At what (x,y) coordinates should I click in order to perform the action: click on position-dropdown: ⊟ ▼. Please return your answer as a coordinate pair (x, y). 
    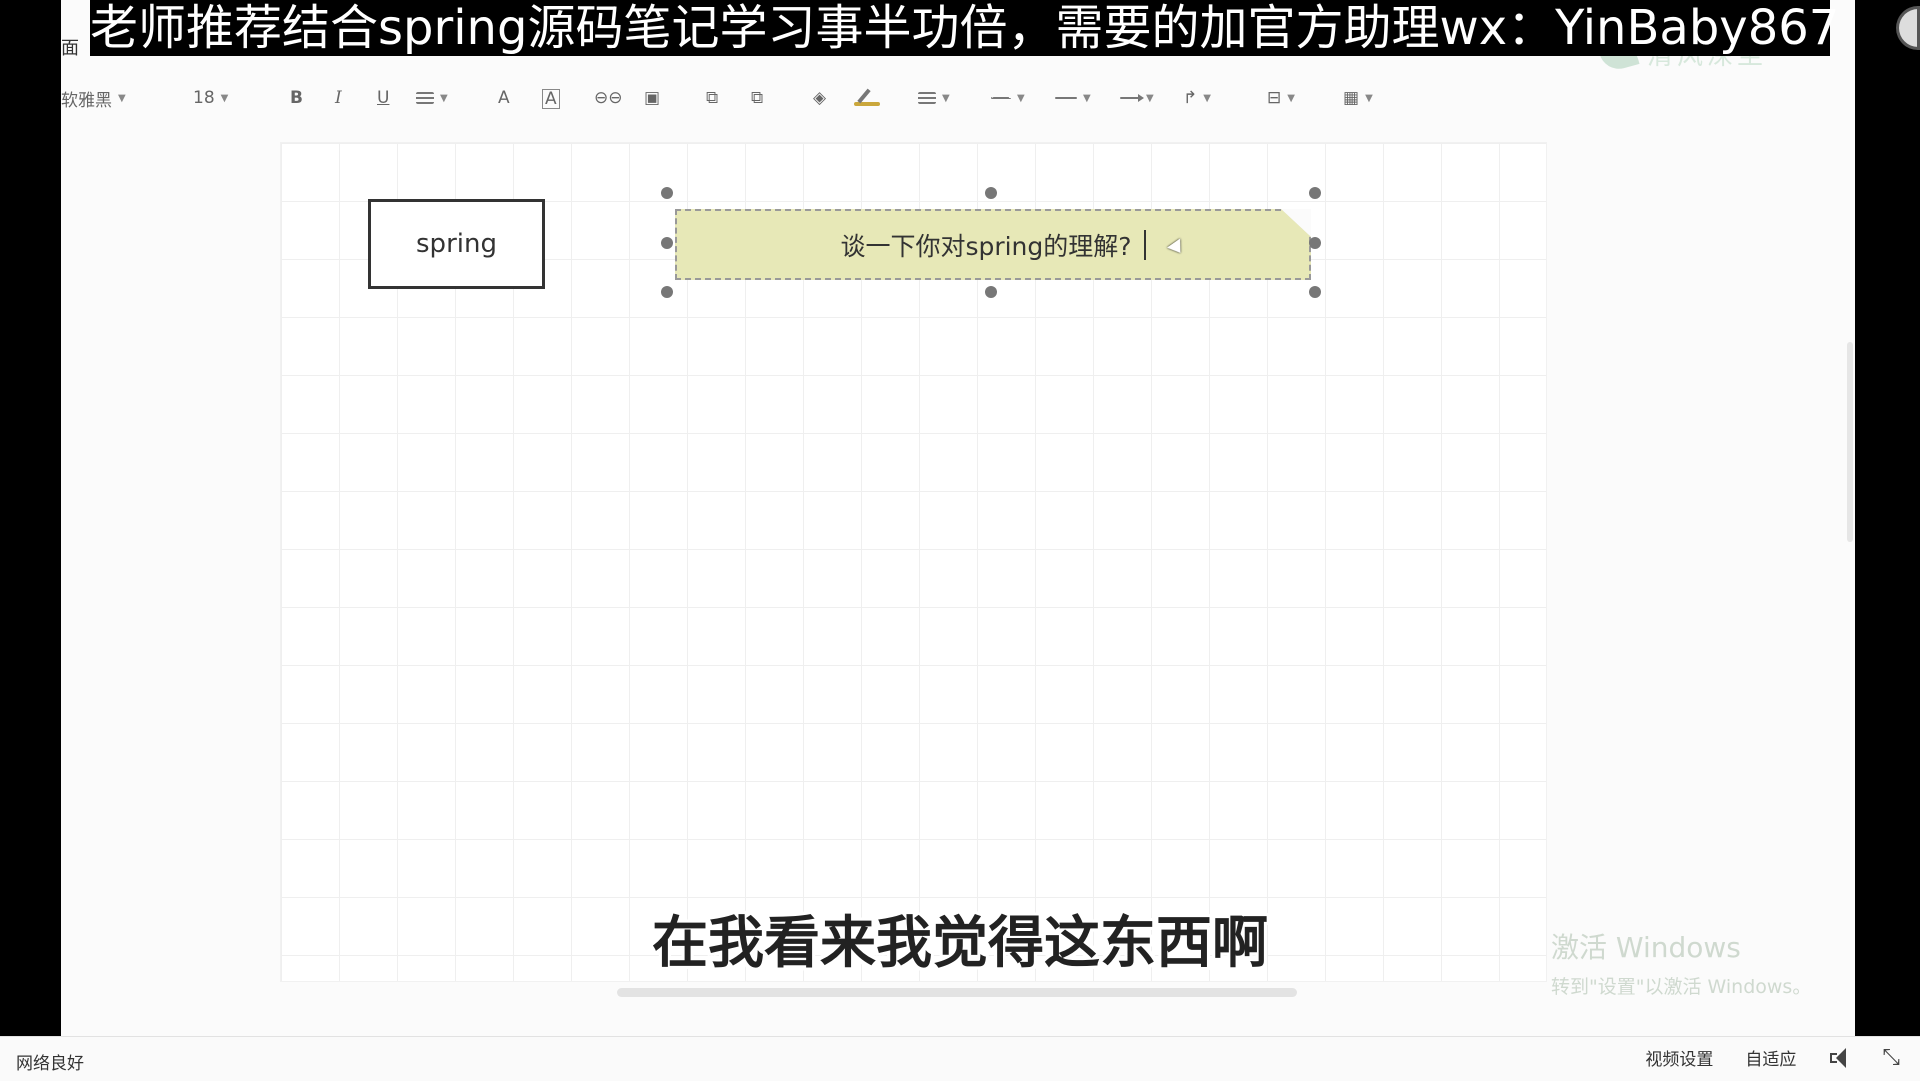
    Looking at the image, I should click on (1281, 98).